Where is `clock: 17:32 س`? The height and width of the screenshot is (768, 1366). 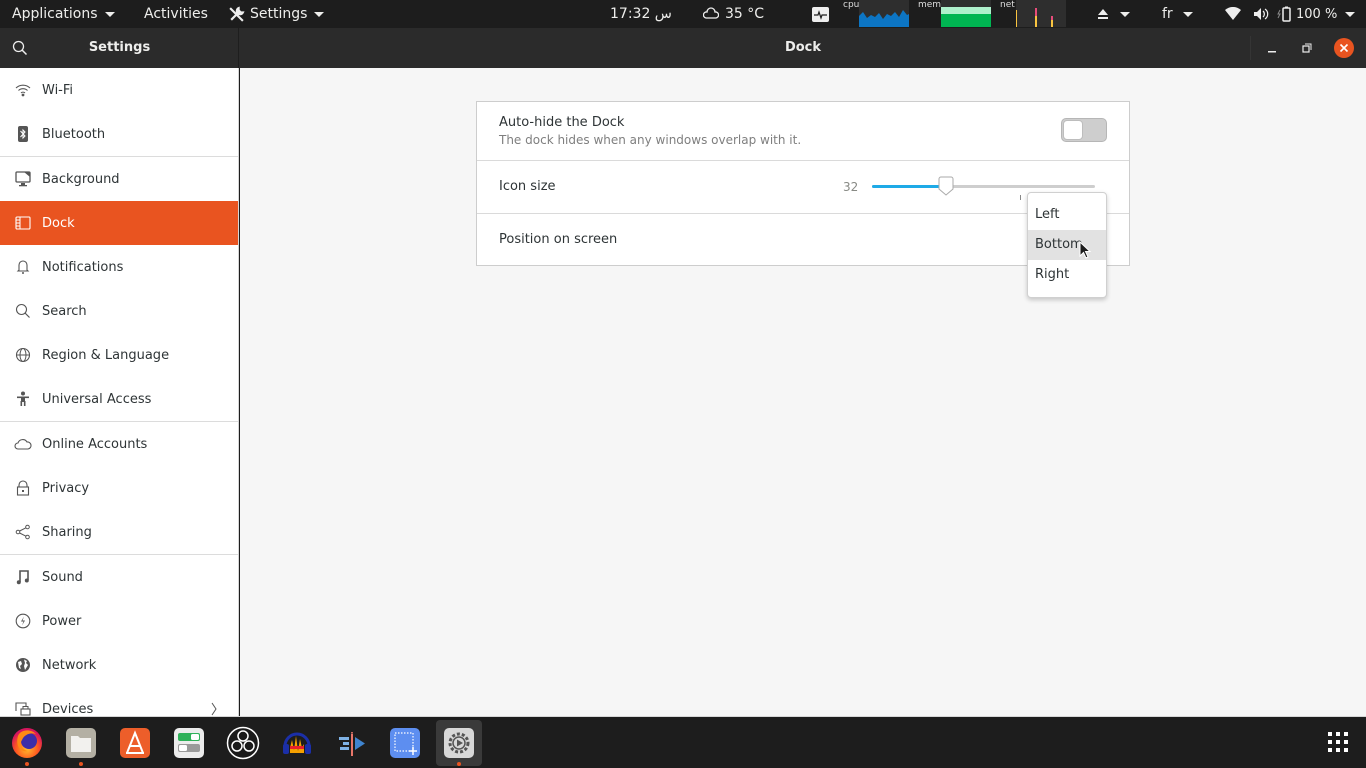
clock: 17:32 س is located at coordinates (641, 14).